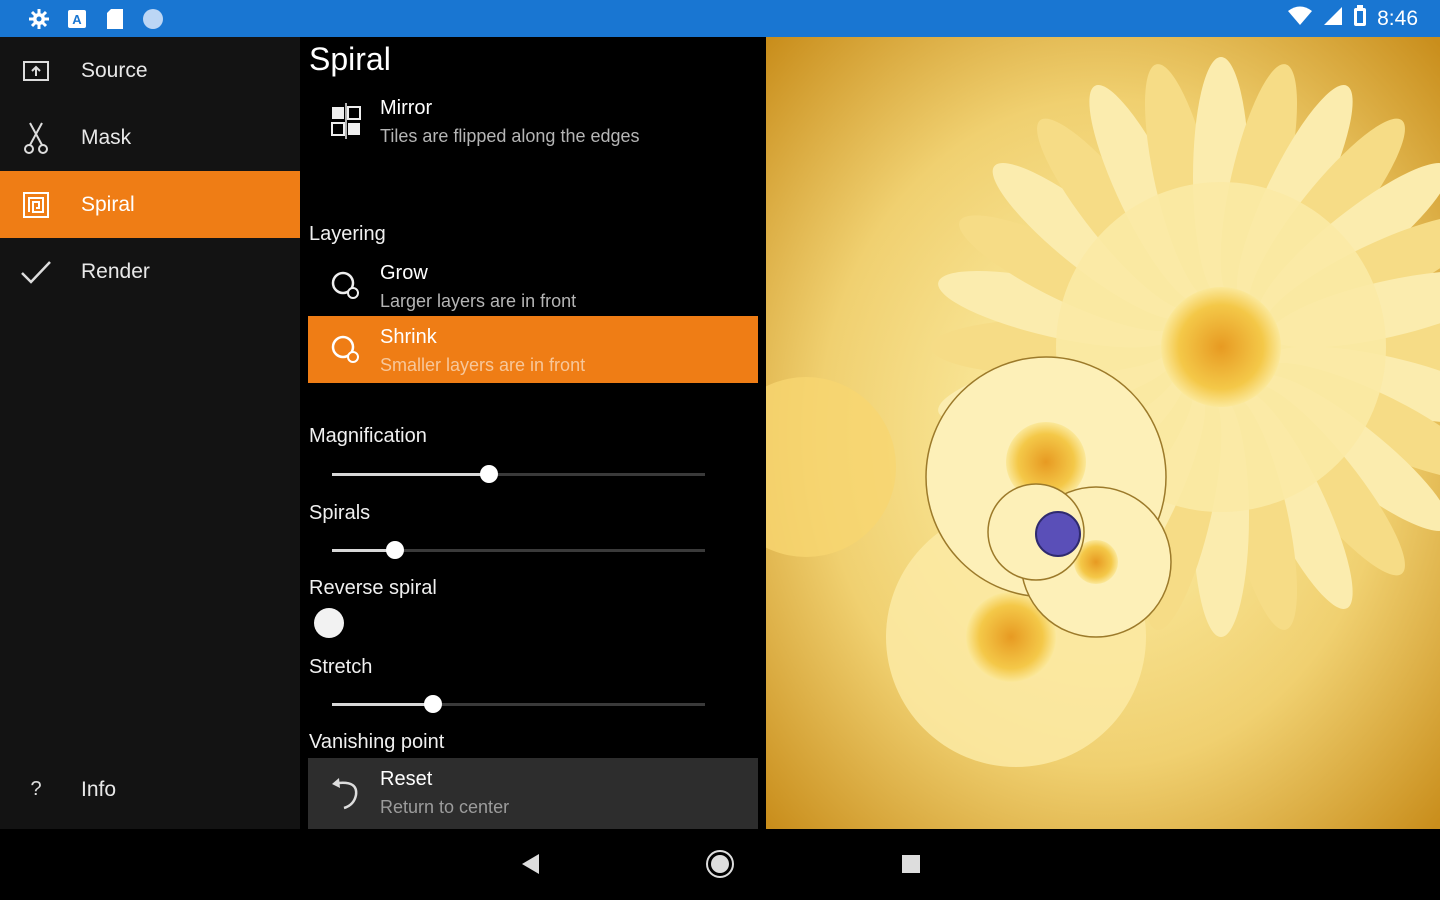 This screenshot has height=900, width=1440. Describe the element at coordinates (108, 204) in the screenshot. I see `sidebar-item-label: Spiral` at that location.